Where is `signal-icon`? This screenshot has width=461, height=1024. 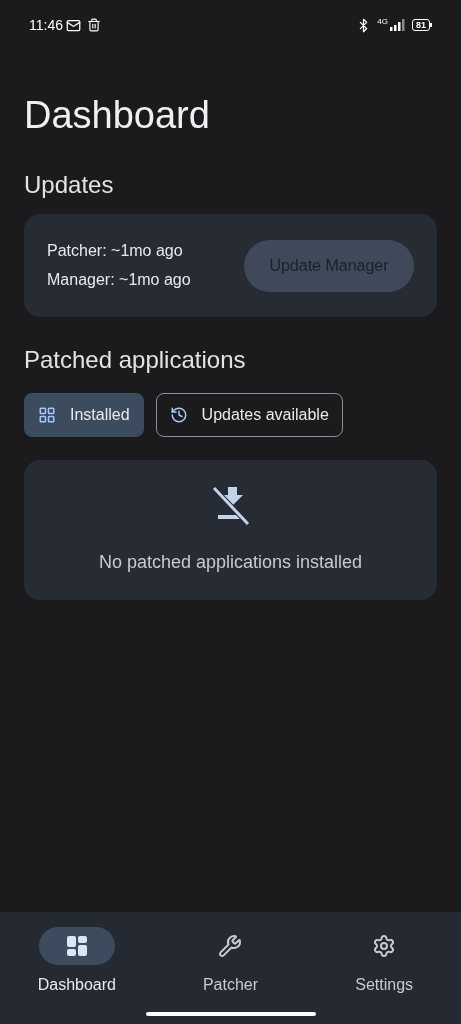 signal-icon is located at coordinates (398, 25).